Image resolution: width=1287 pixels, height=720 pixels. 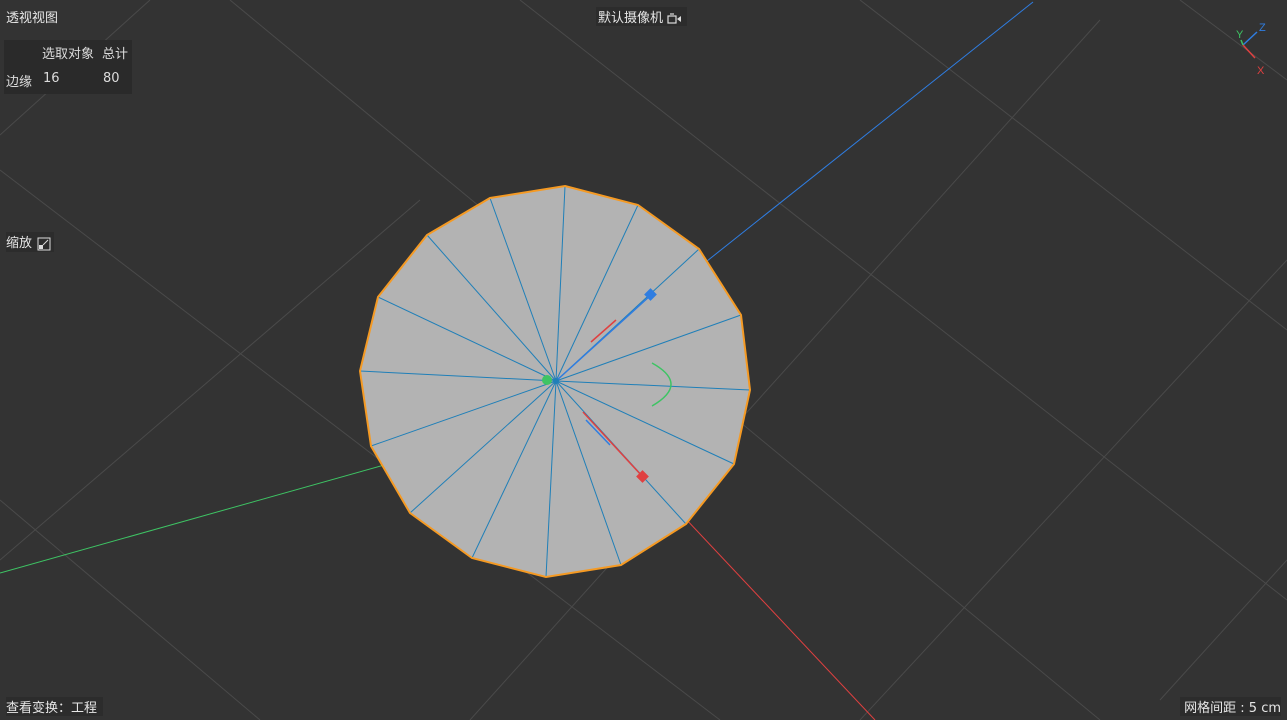 I want to click on zoom-icon, so click(x=44, y=244).